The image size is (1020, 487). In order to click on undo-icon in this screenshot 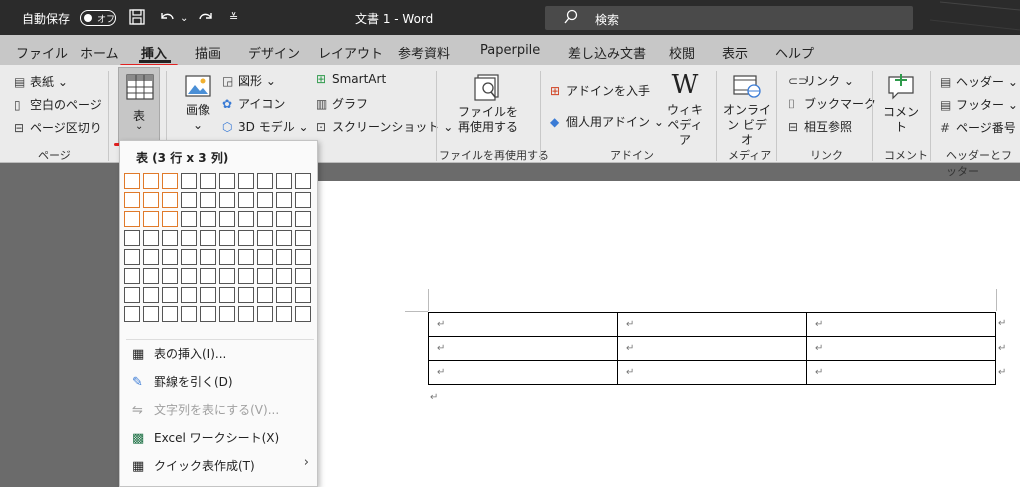, I will do `click(167, 19)`.